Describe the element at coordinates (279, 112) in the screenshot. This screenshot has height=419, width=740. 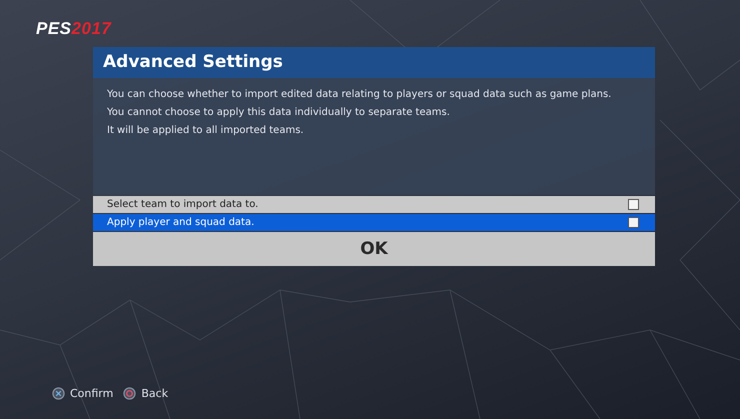
I see `description-text: You cannot choose to apply this data individually to separate teams.` at that location.